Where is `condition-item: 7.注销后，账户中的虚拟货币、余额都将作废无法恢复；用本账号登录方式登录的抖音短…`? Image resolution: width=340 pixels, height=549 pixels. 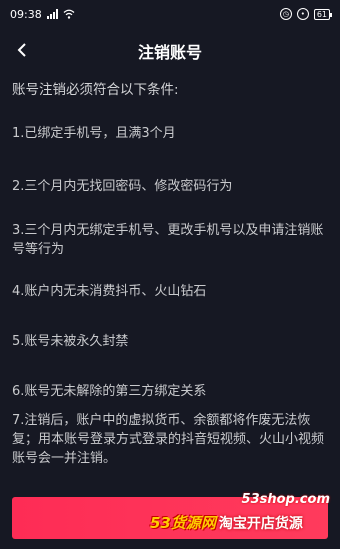
condition-item: 7.注销后，账户中的虚拟货币、余额都将作废无法恢复；用本账号登录方式登录的抖音短… is located at coordinates (168, 439).